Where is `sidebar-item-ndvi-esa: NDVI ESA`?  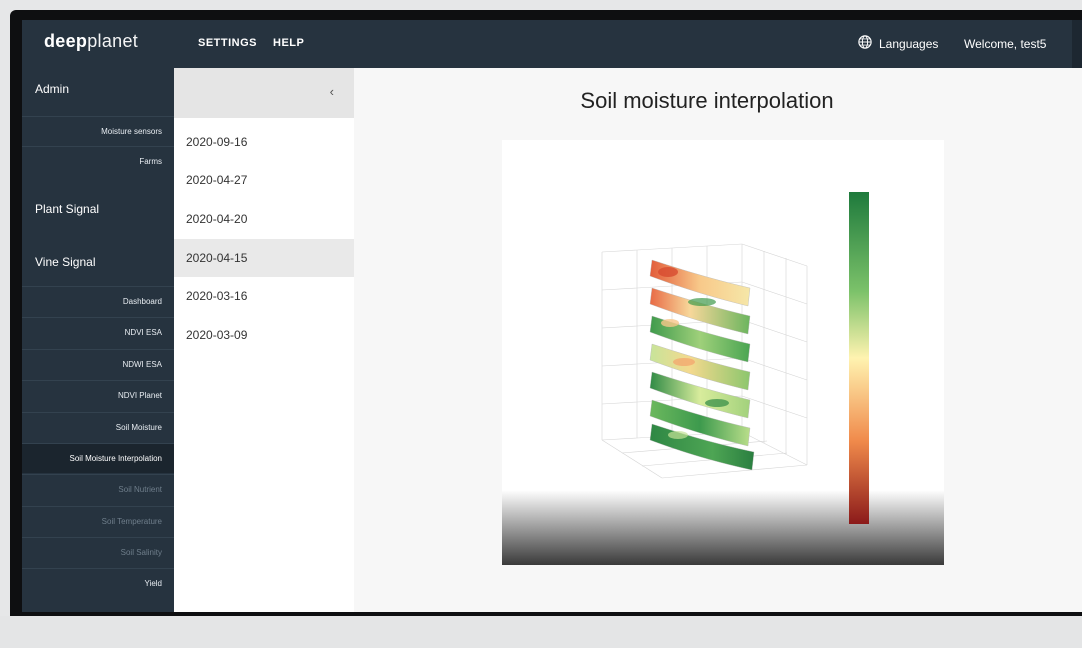 sidebar-item-ndvi-esa: NDVI ESA is located at coordinates (98, 332).